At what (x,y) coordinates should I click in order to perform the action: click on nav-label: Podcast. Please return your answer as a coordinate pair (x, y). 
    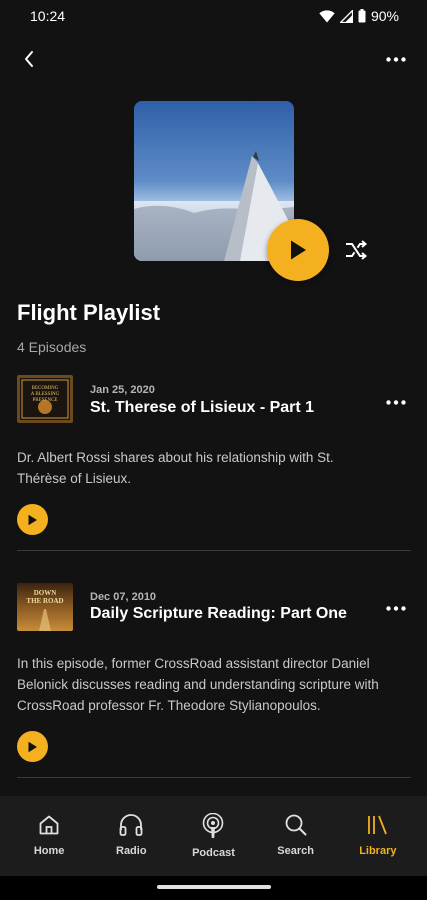
    Looking at the image, I should click on (213, 853).